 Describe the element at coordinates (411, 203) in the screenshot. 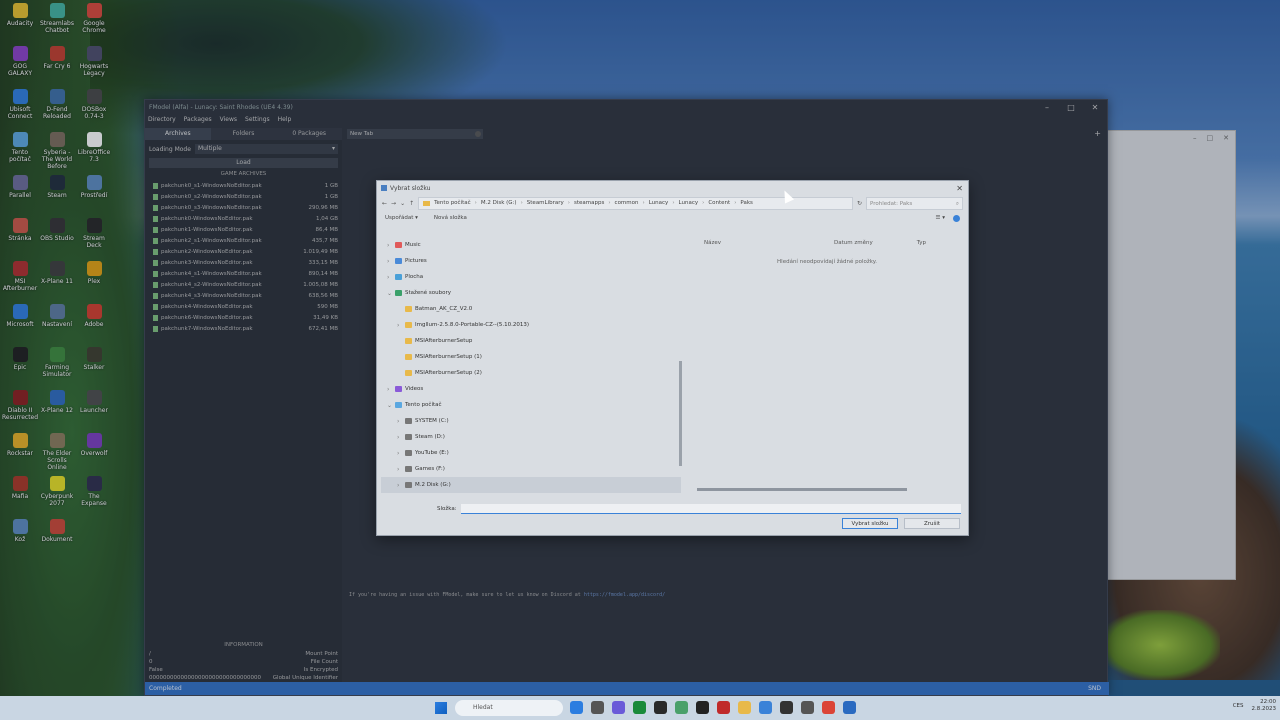

I see `up-icon: ↑` at that location.